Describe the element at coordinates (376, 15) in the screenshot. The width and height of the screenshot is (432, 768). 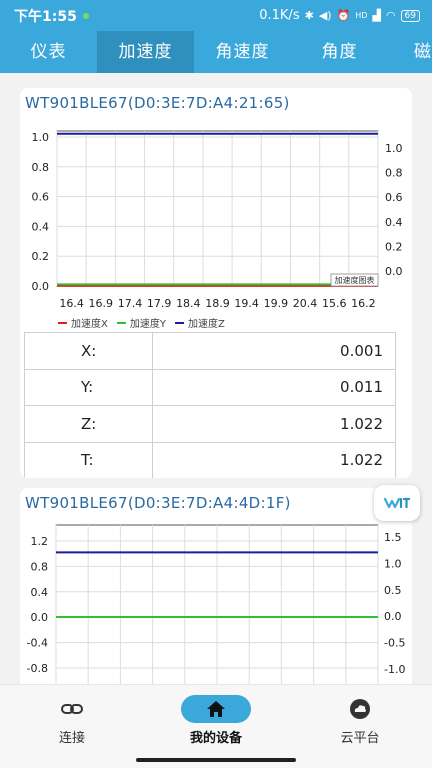
I see `signal-icon: ▟` at that location.